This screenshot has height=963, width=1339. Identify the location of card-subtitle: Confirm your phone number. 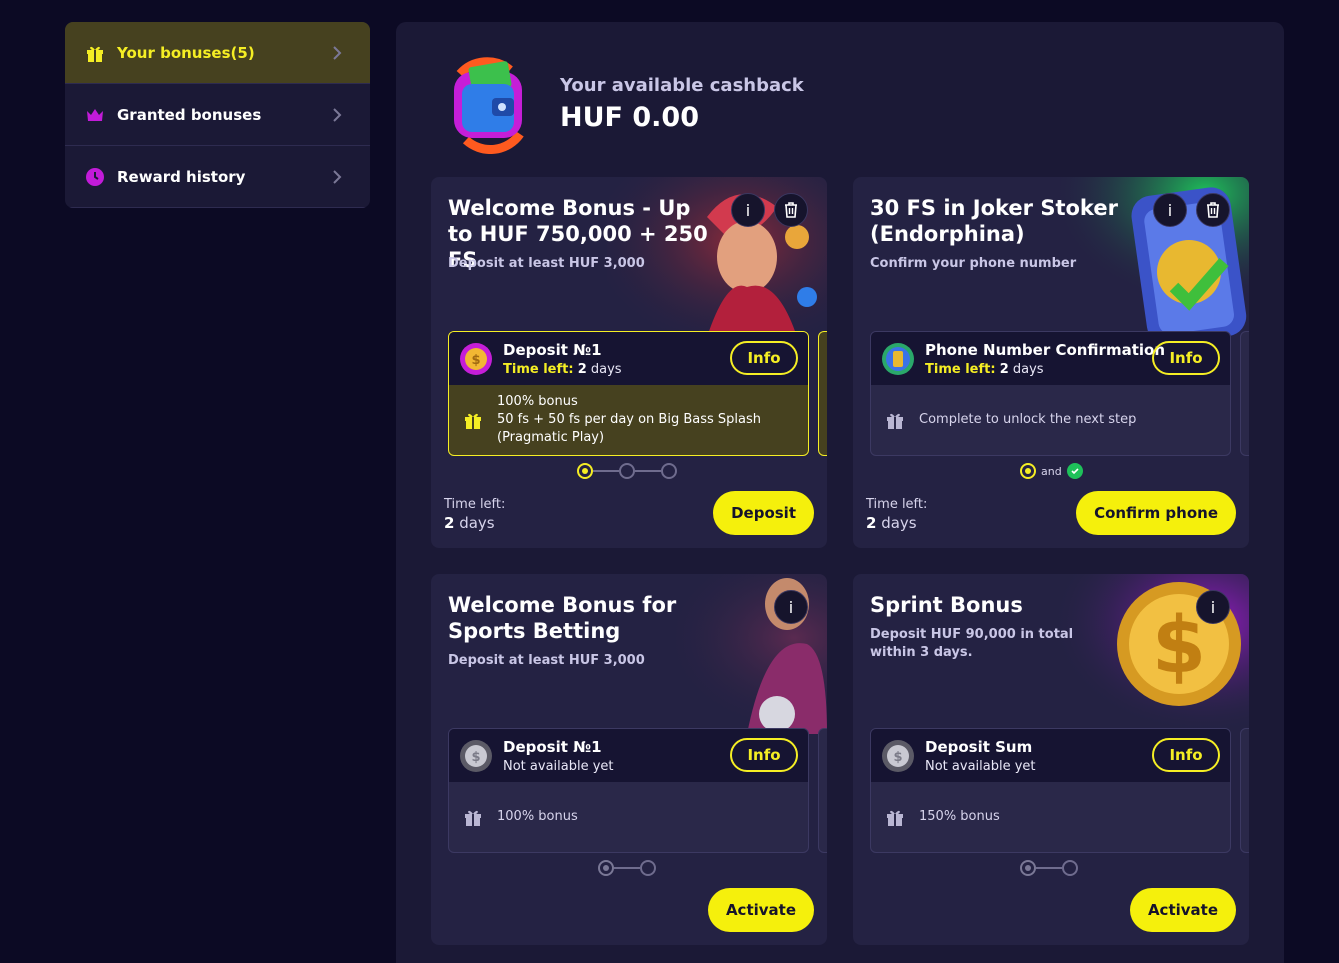
(973, 263).